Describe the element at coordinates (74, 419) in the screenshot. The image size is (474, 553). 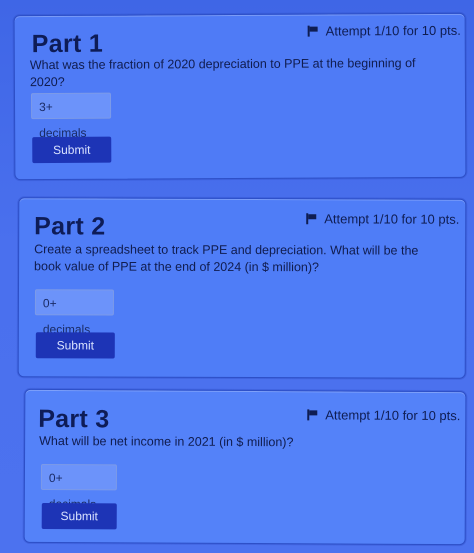
I see `part-3-title: Part 3` at that location.